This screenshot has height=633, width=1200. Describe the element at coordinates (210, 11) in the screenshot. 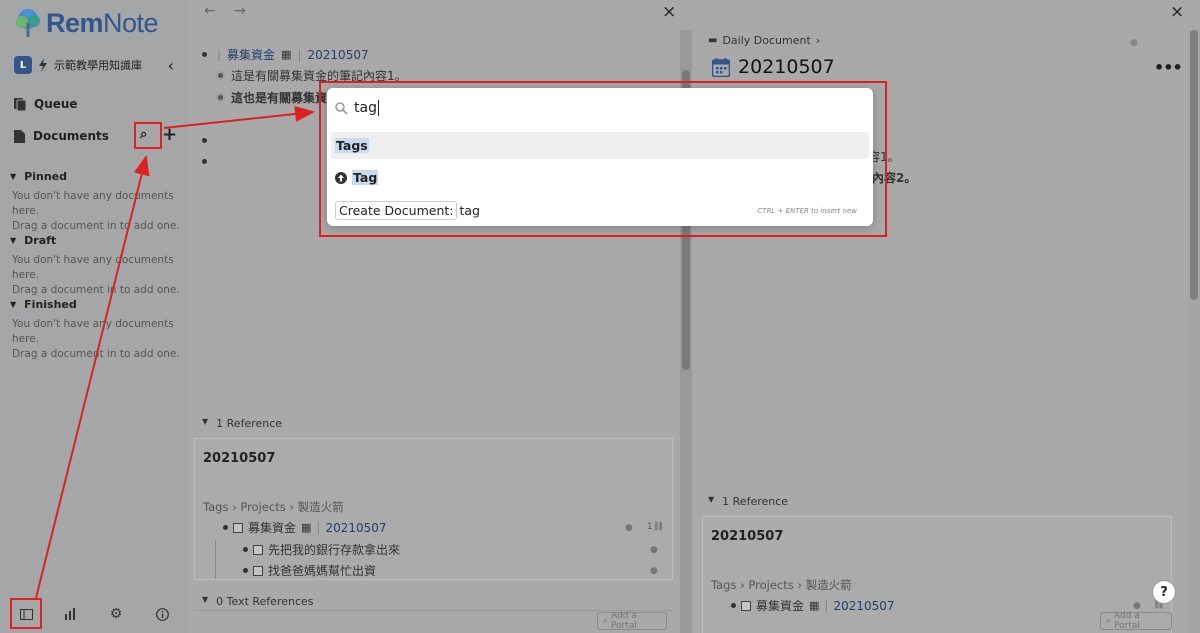

I see `back-arrow-icon: ←` at that location.